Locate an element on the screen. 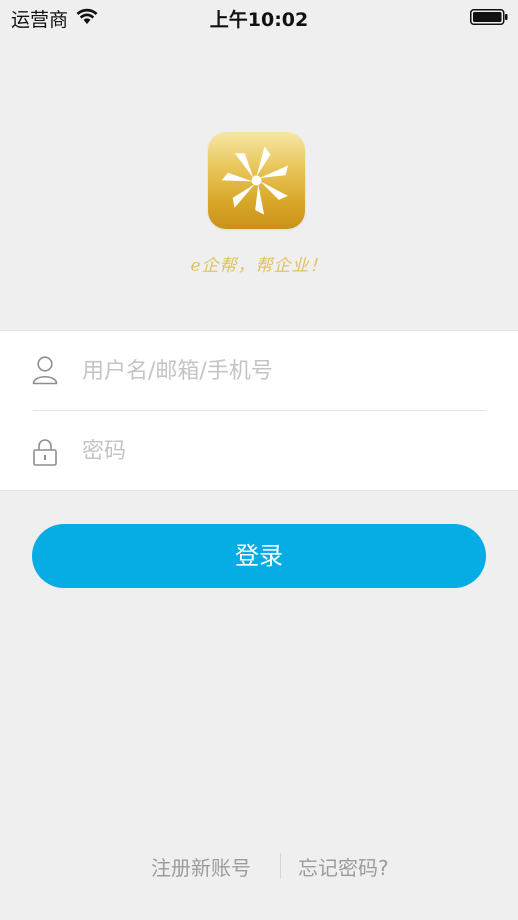  slogan-text: e企帮，帮企业！ is located at coordinates (259, 266).